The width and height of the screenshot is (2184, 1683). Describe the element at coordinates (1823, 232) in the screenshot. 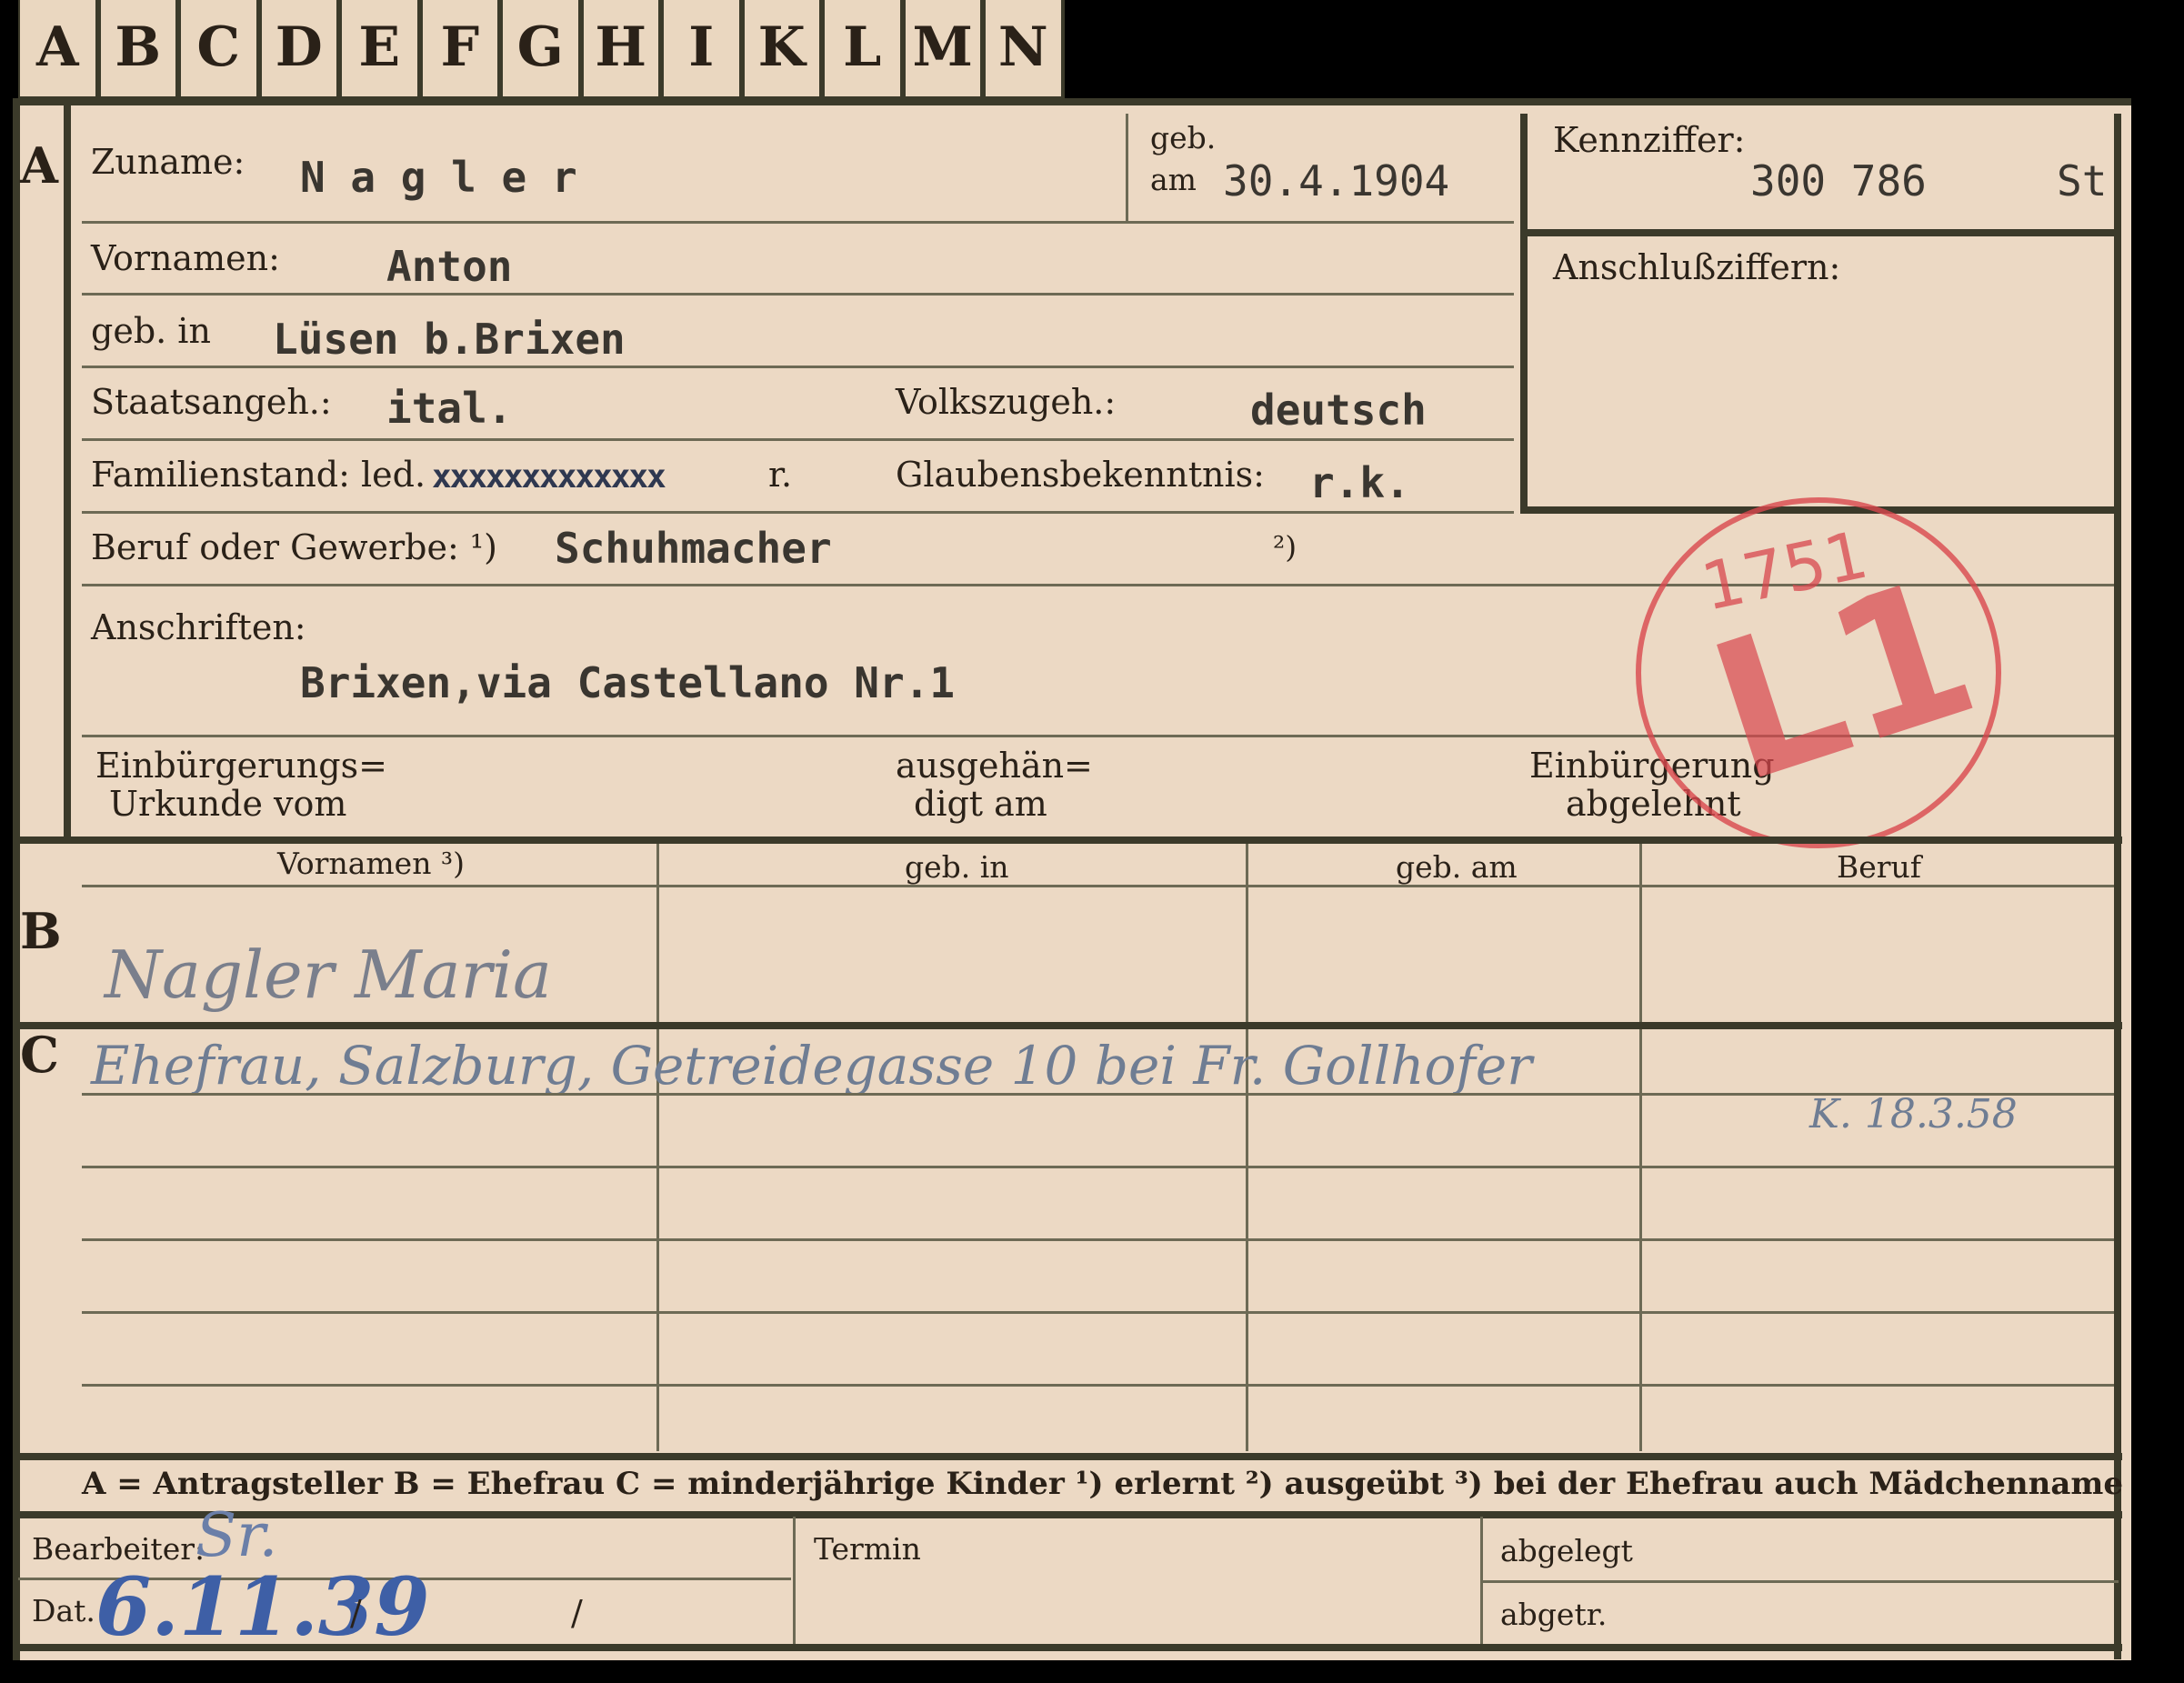

I see `kennziffer-divider` at that location.